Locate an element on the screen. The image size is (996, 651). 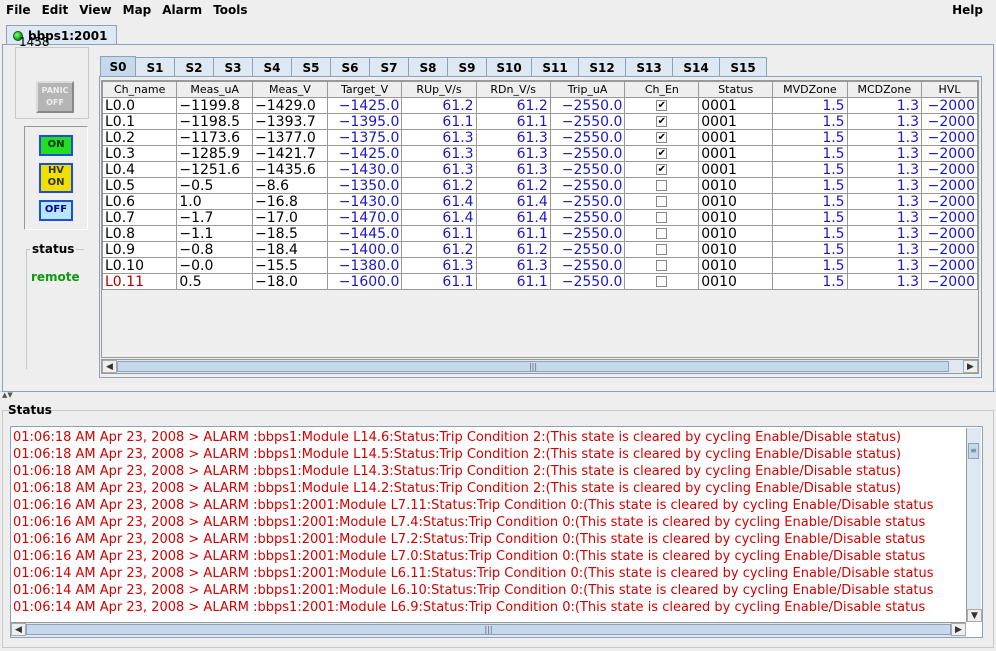
cell-meas_v: −18.5 is located at coordinates (290, 233).